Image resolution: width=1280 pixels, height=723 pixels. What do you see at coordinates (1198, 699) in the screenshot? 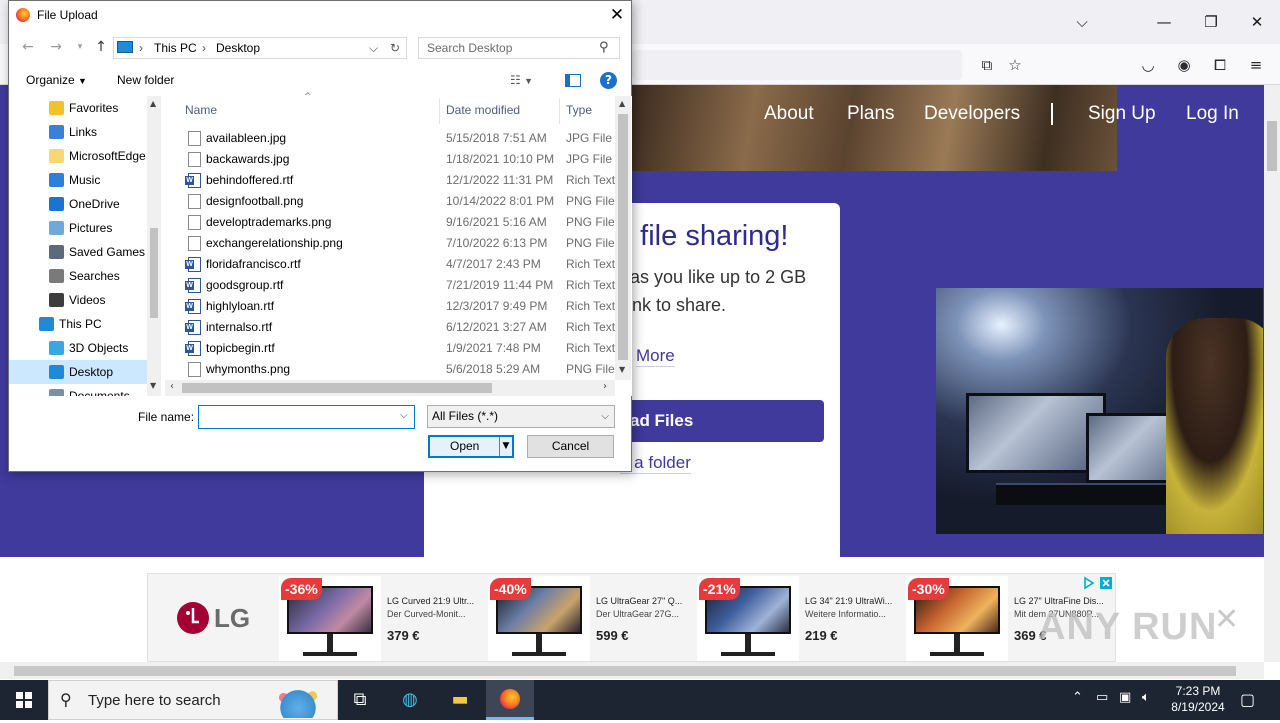
I see `taskbar-clock: 7:23 PM 8/19/2024` at bounding box center [1198, 699].